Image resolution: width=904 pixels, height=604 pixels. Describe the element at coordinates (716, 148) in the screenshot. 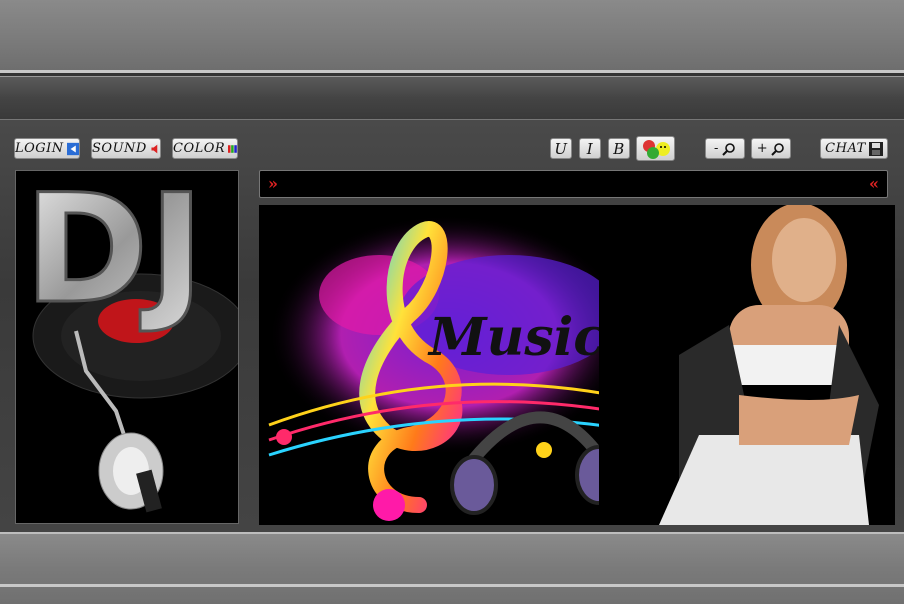

I see `zoom-out-label: -` at that location.